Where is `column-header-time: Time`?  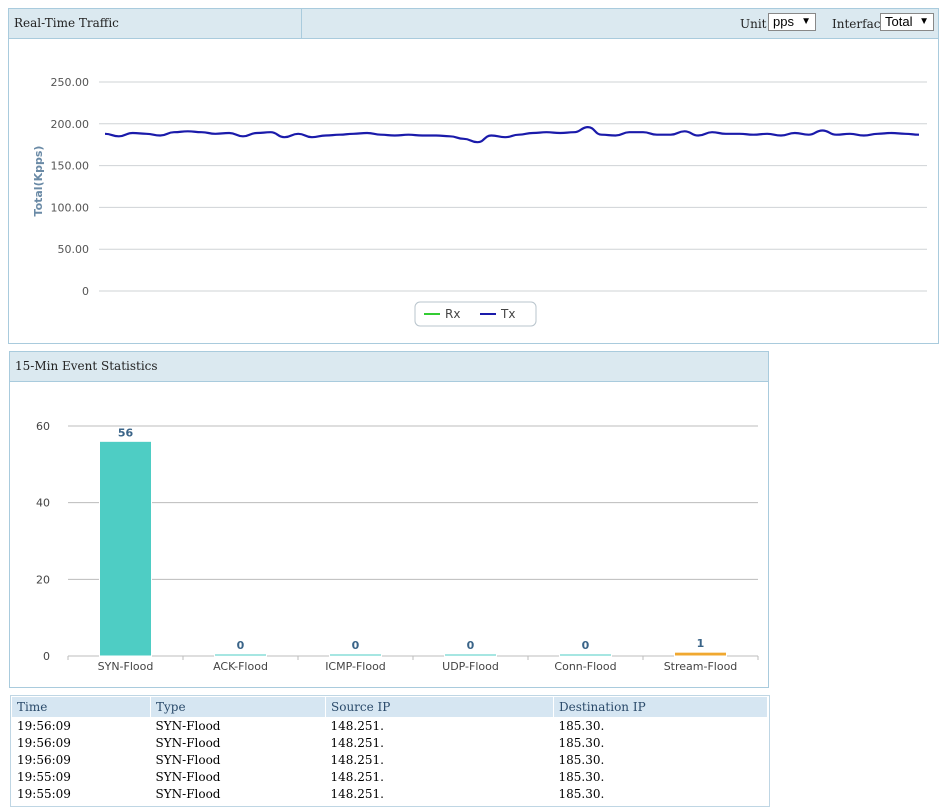 column-header-time: Time is located at coordinates (81, 707).